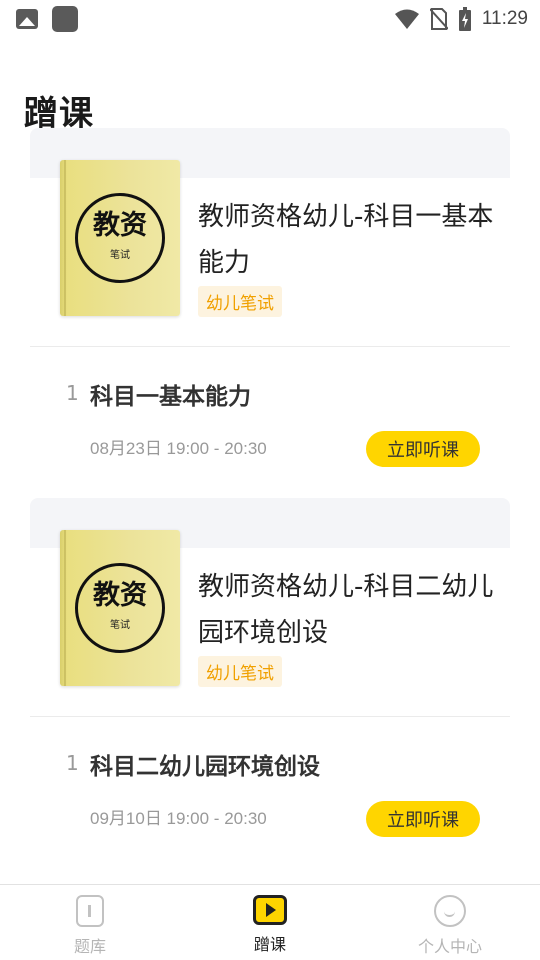  What do you see at coordinates (270, 792) in the screenshot?
I see `lesson-item: 1 科目二幼儿园环境创设 09月10日 19:00 - 20:30 立即听课` at bounding box center [270, 792].